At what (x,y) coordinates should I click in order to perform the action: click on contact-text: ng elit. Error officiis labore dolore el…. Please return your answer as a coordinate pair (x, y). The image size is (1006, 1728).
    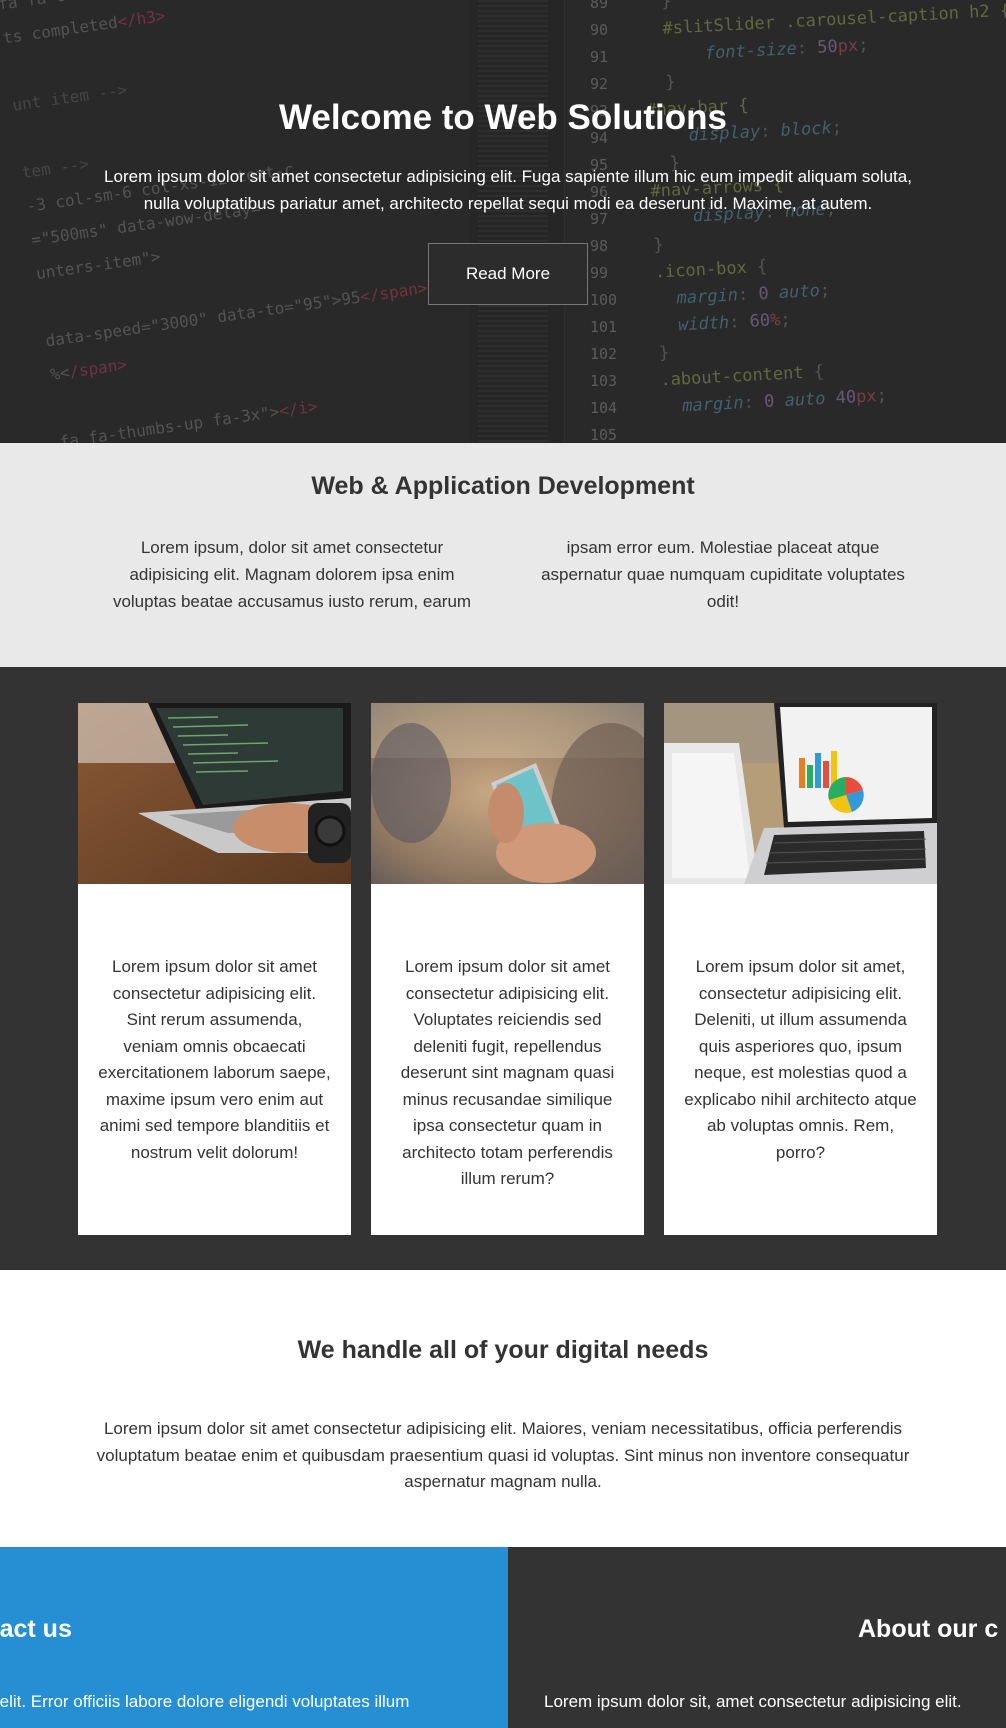
    Looking at the image, I should click on (205, 1701).